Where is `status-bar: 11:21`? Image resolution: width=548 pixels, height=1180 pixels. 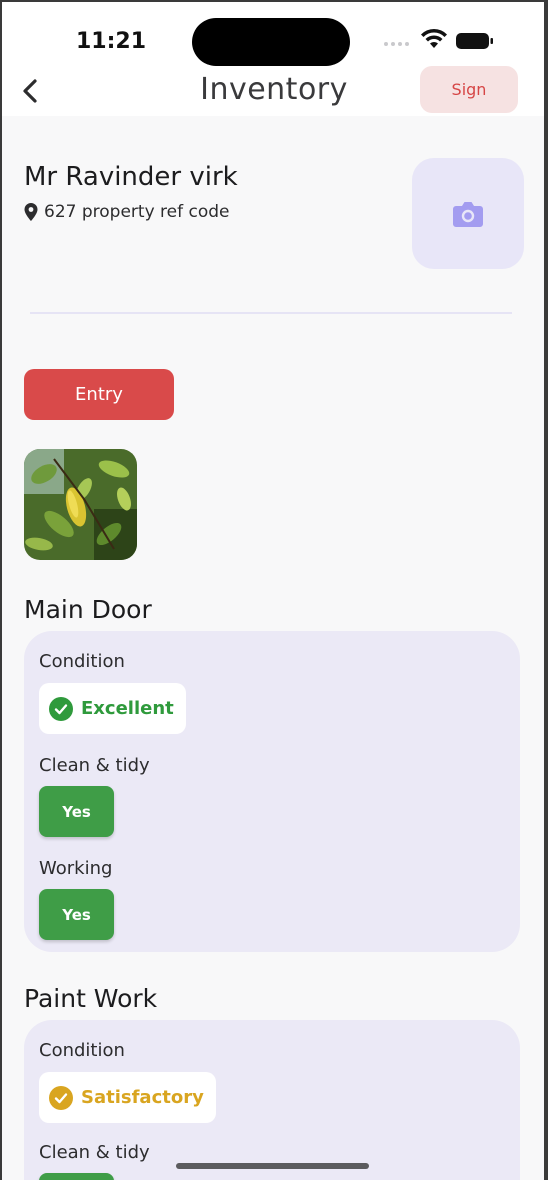 status-bar: 11:21 is located at coordinates (273, 34).